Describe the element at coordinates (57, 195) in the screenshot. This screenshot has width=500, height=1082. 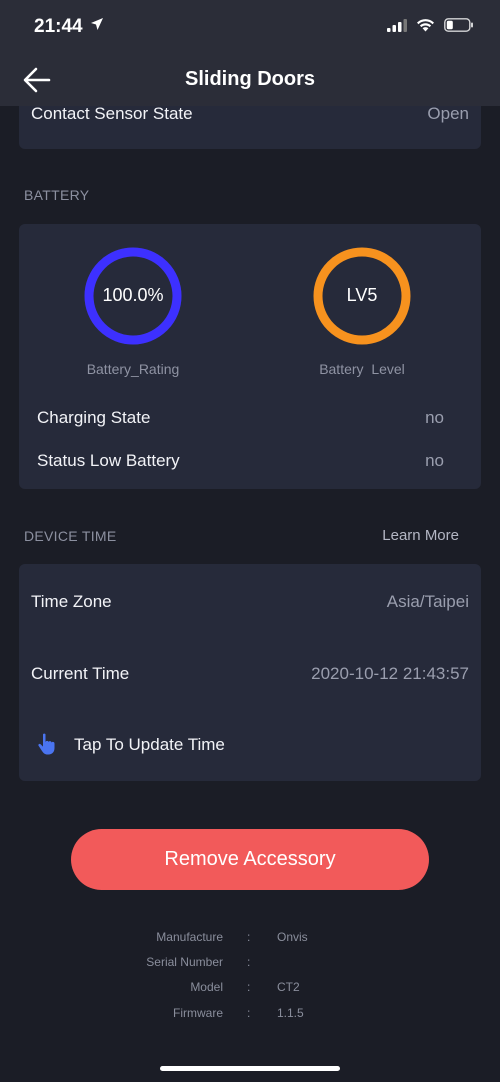
I see `battery-section-title: BATTERY` at that location.